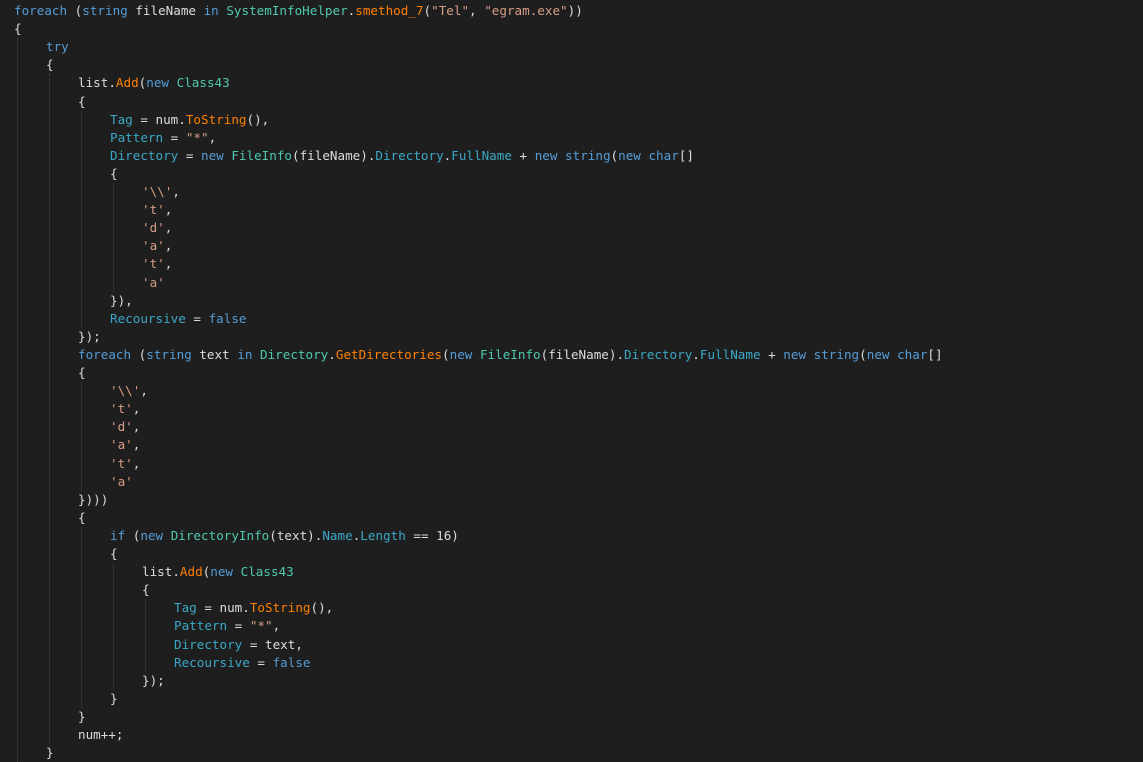  Describe the element at coordinates (272, 644) in the screenshot. I see `code-token: = text,` at that location.